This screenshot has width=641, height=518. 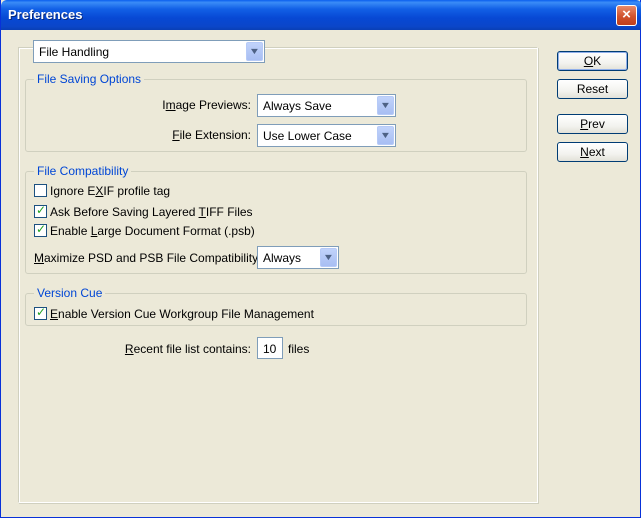 I want to click on category-select-value: File Handling, so click(x=74, y=52).